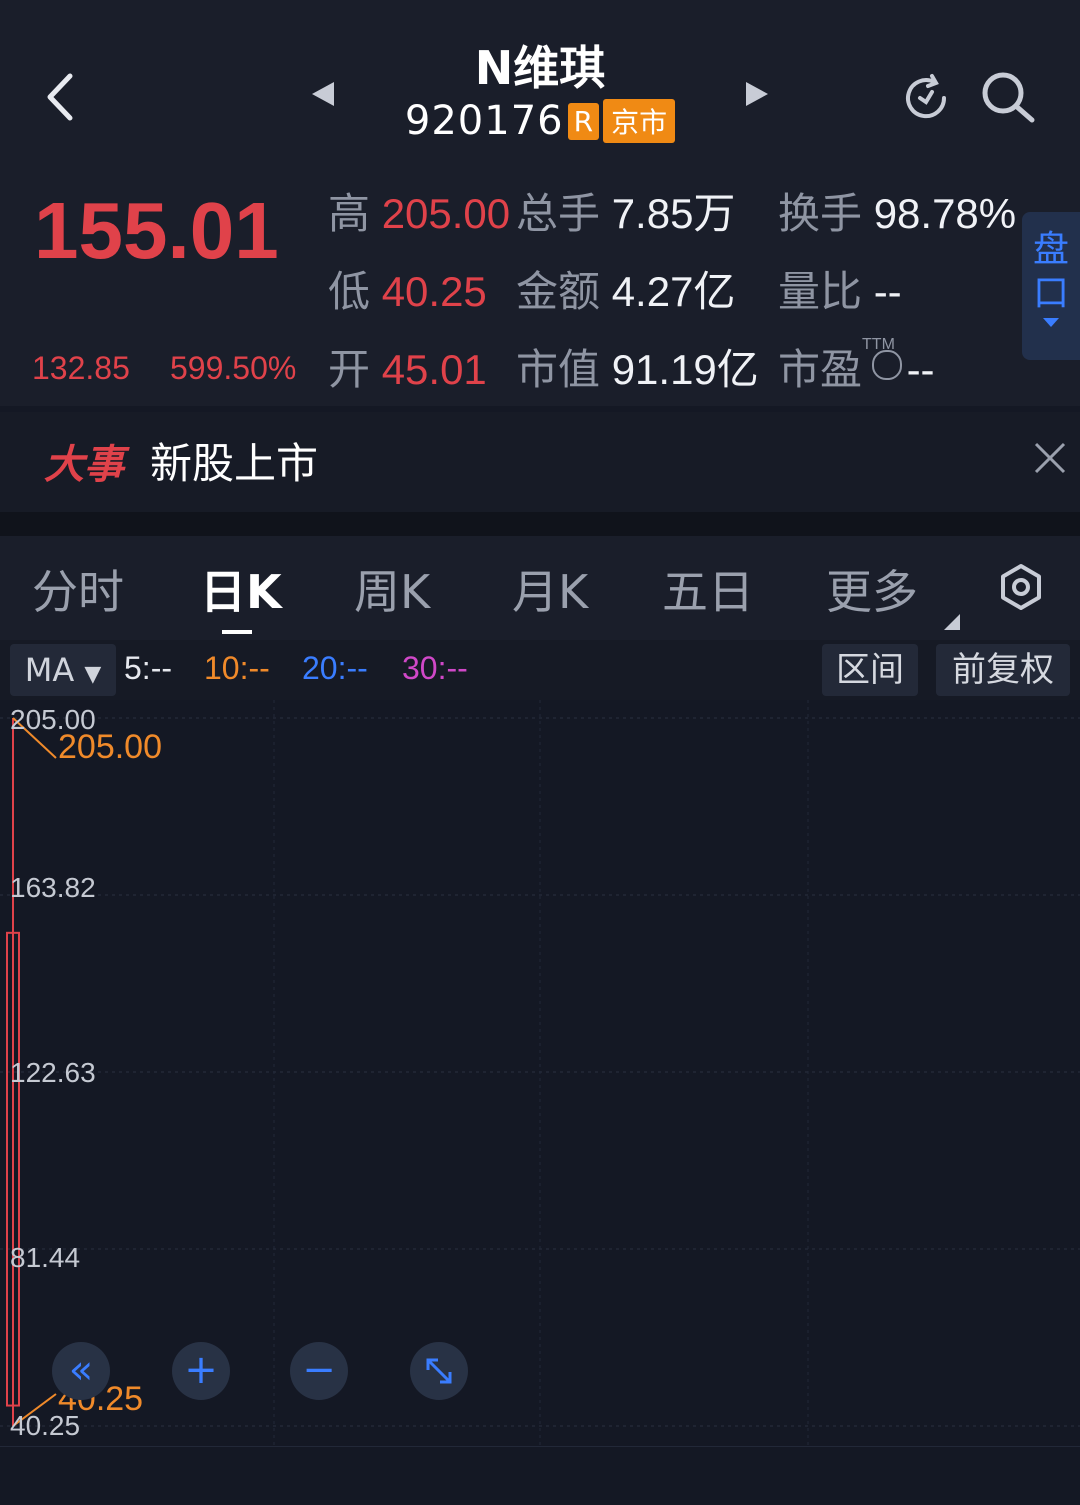  I want to click on quote-volume: 总手 7.85万, so click(625, 210).